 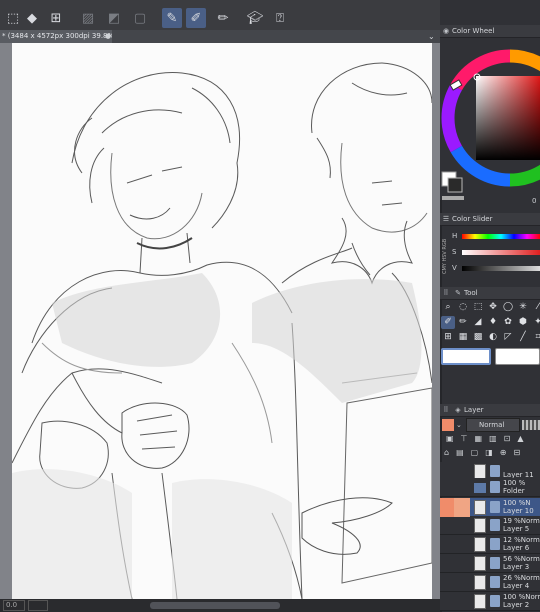 I want to click on layer-row: 56 %NormalLayer 3, so click(x=490, y=563).